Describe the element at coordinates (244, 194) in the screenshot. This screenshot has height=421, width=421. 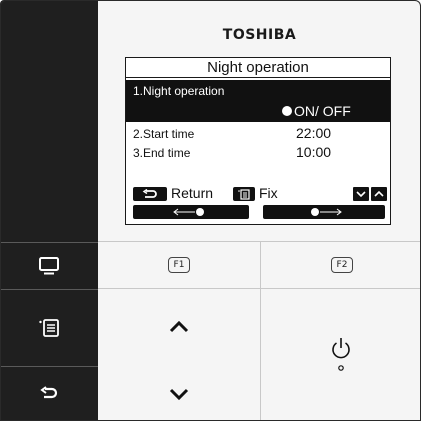
I see `menu-key-icon` at that location.